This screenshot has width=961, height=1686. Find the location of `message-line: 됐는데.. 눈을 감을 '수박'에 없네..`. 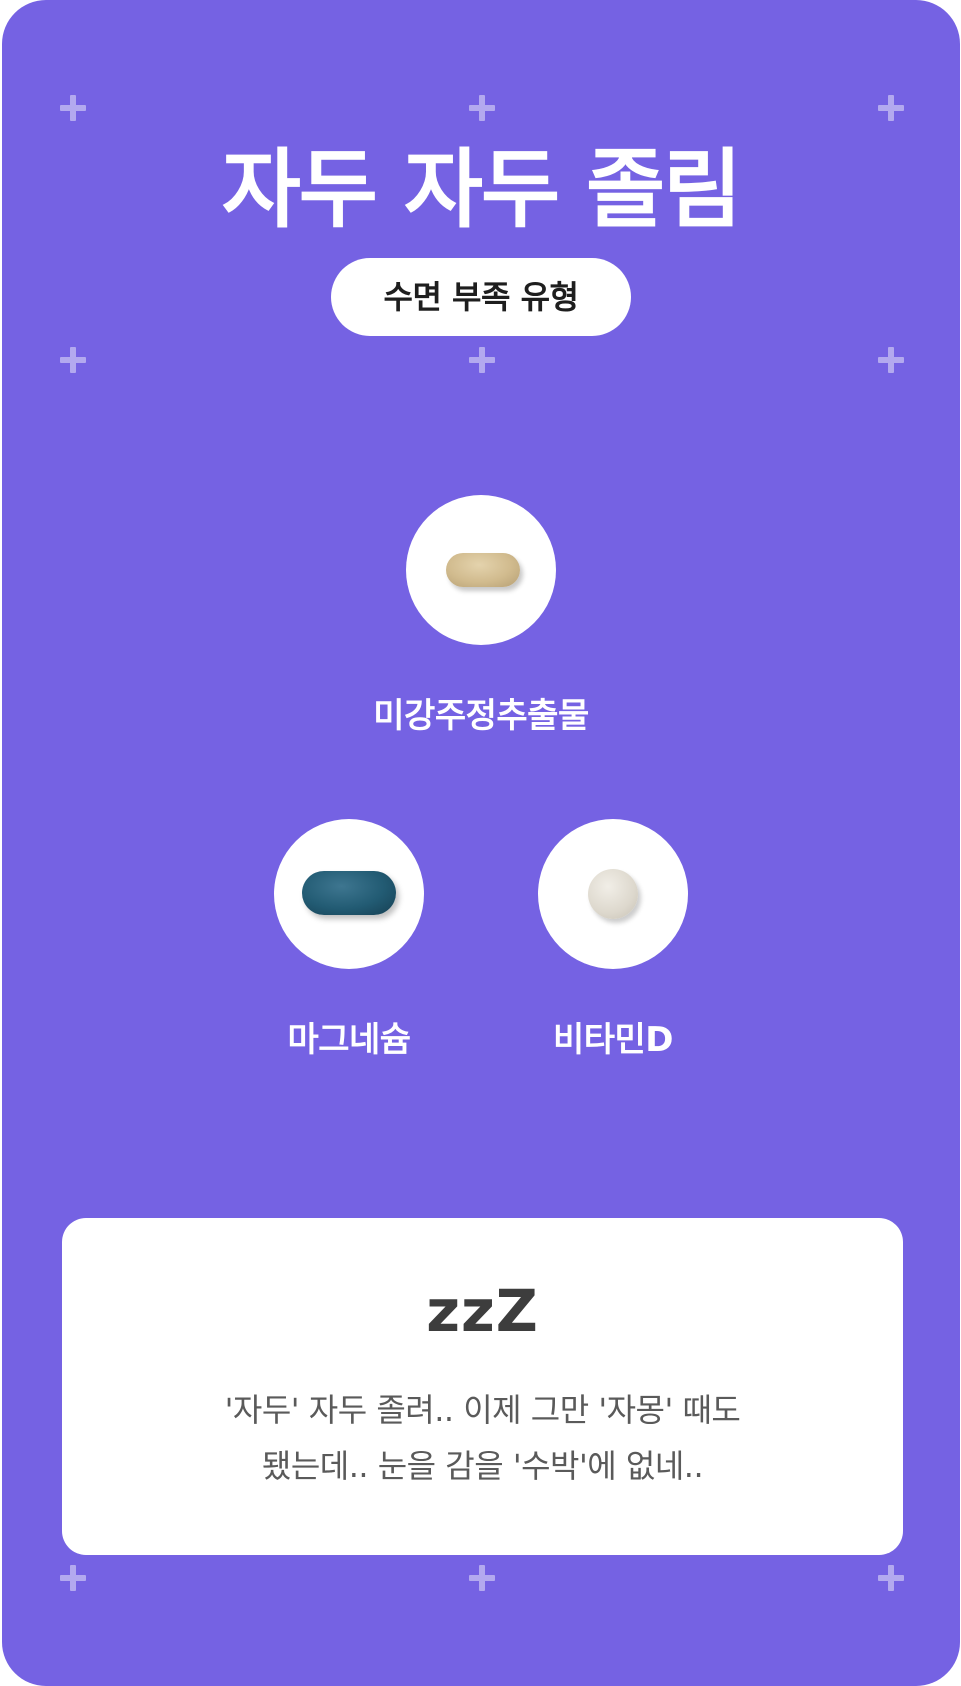

message-line: 됐는데.. 눈을 감을 '수박'에 없네.. is located at coordinates (482, 1466).